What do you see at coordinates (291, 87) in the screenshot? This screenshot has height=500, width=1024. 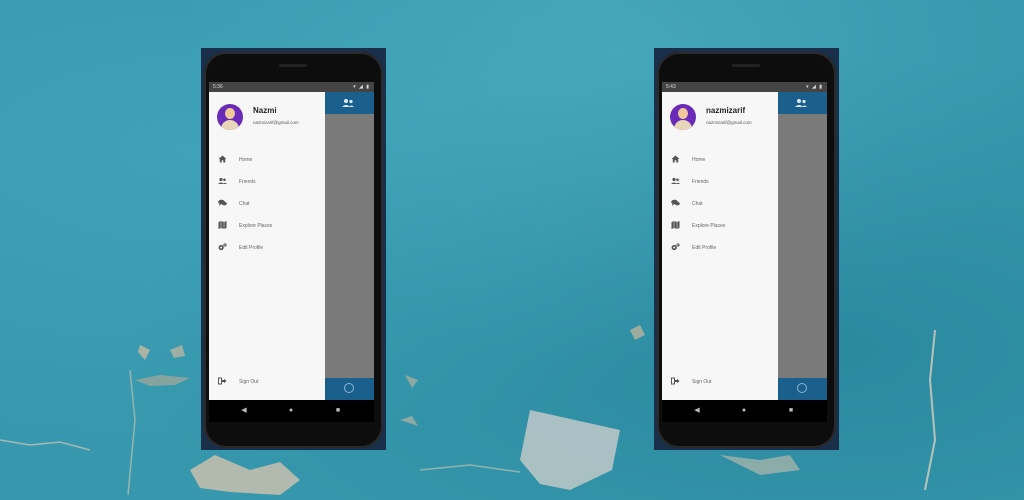 I see `status-bar: 5:36 ▾ ◢ ▮` at bounding box center [291, 87].